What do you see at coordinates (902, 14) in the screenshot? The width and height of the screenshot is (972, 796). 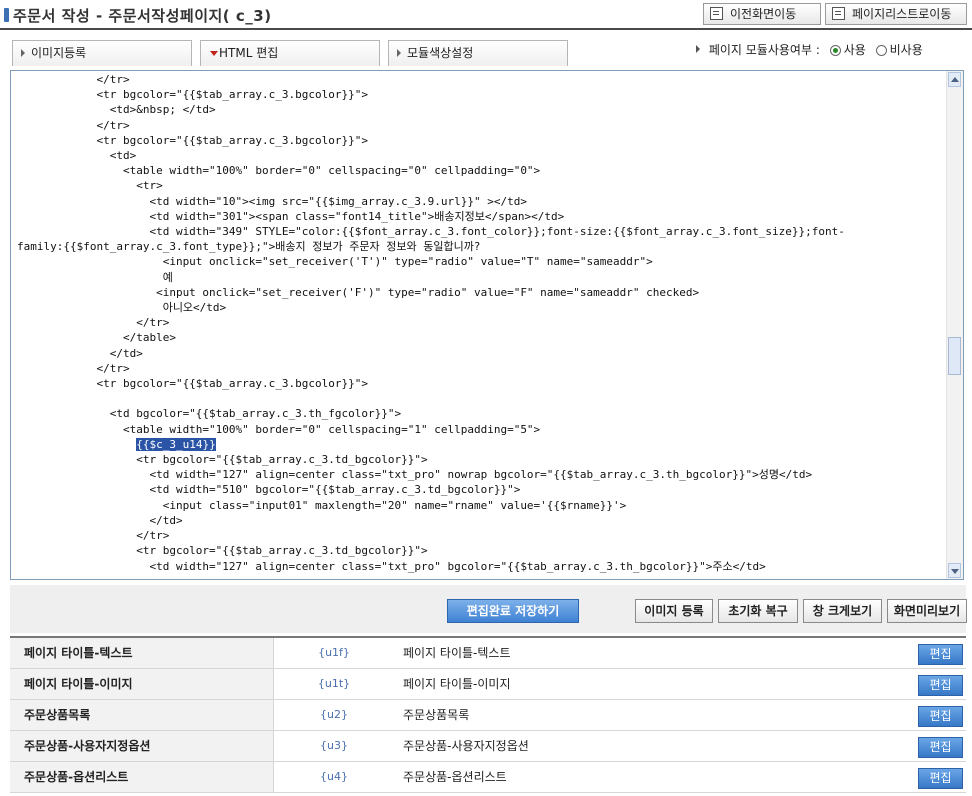 I see `page-list-label: 페이지리스트로이동` at bounding box center [902, 14].